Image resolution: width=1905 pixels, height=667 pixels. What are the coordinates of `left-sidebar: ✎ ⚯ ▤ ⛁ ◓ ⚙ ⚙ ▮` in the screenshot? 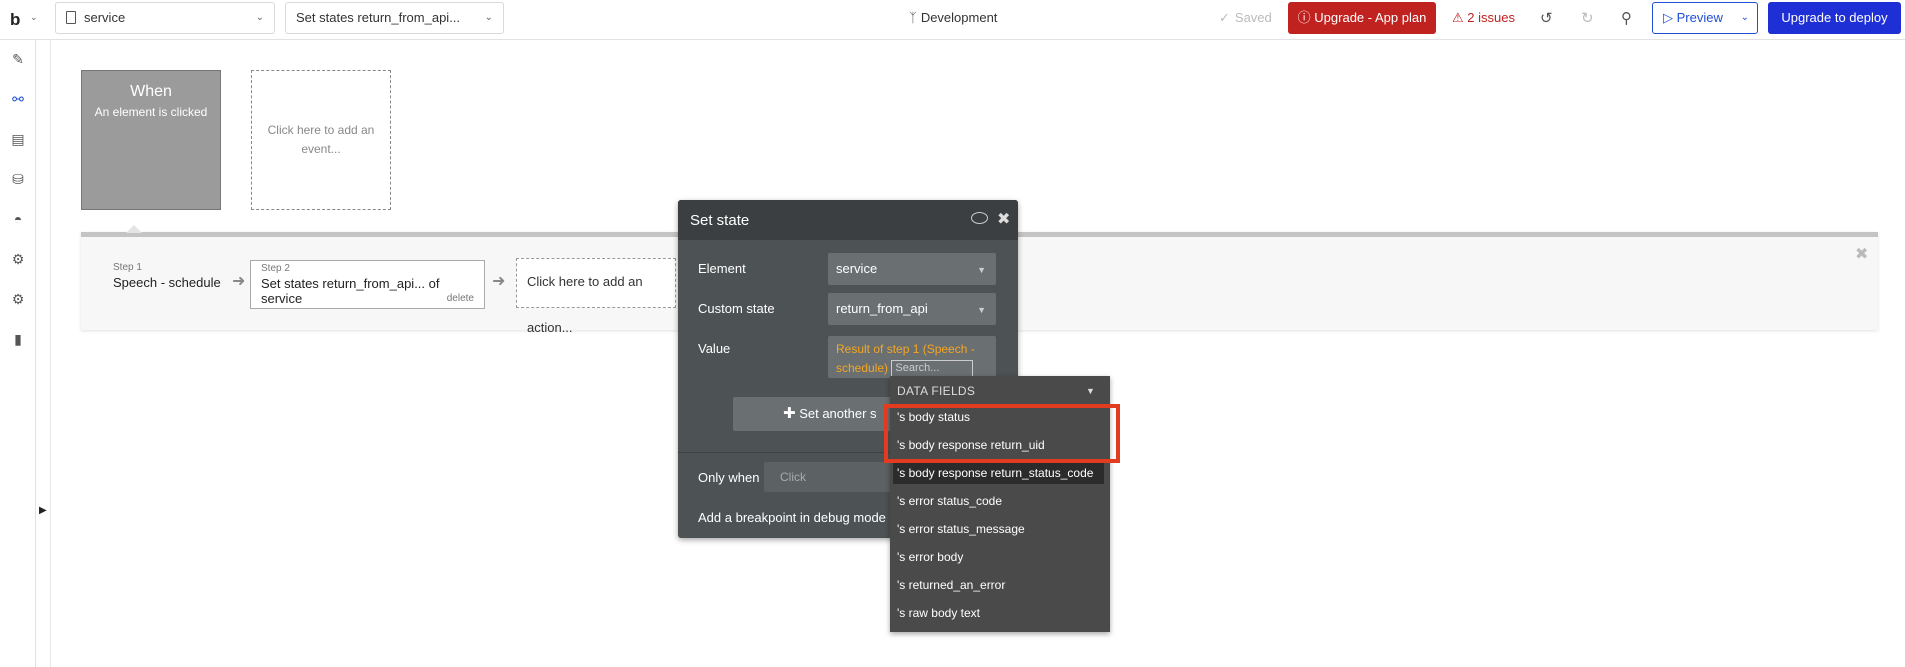 It's located at (18, 353).